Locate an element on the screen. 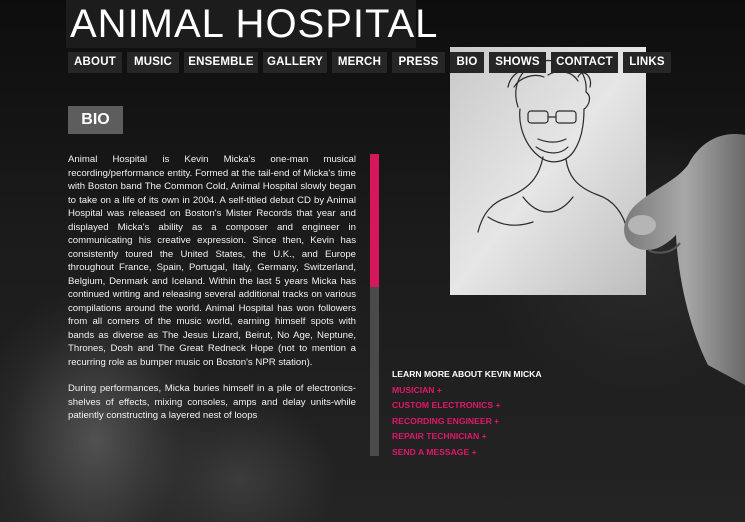 Image resolution: width=745 pixels, height=522 pixels. bio-scrollbar-track is located at coordinates (374, 305).